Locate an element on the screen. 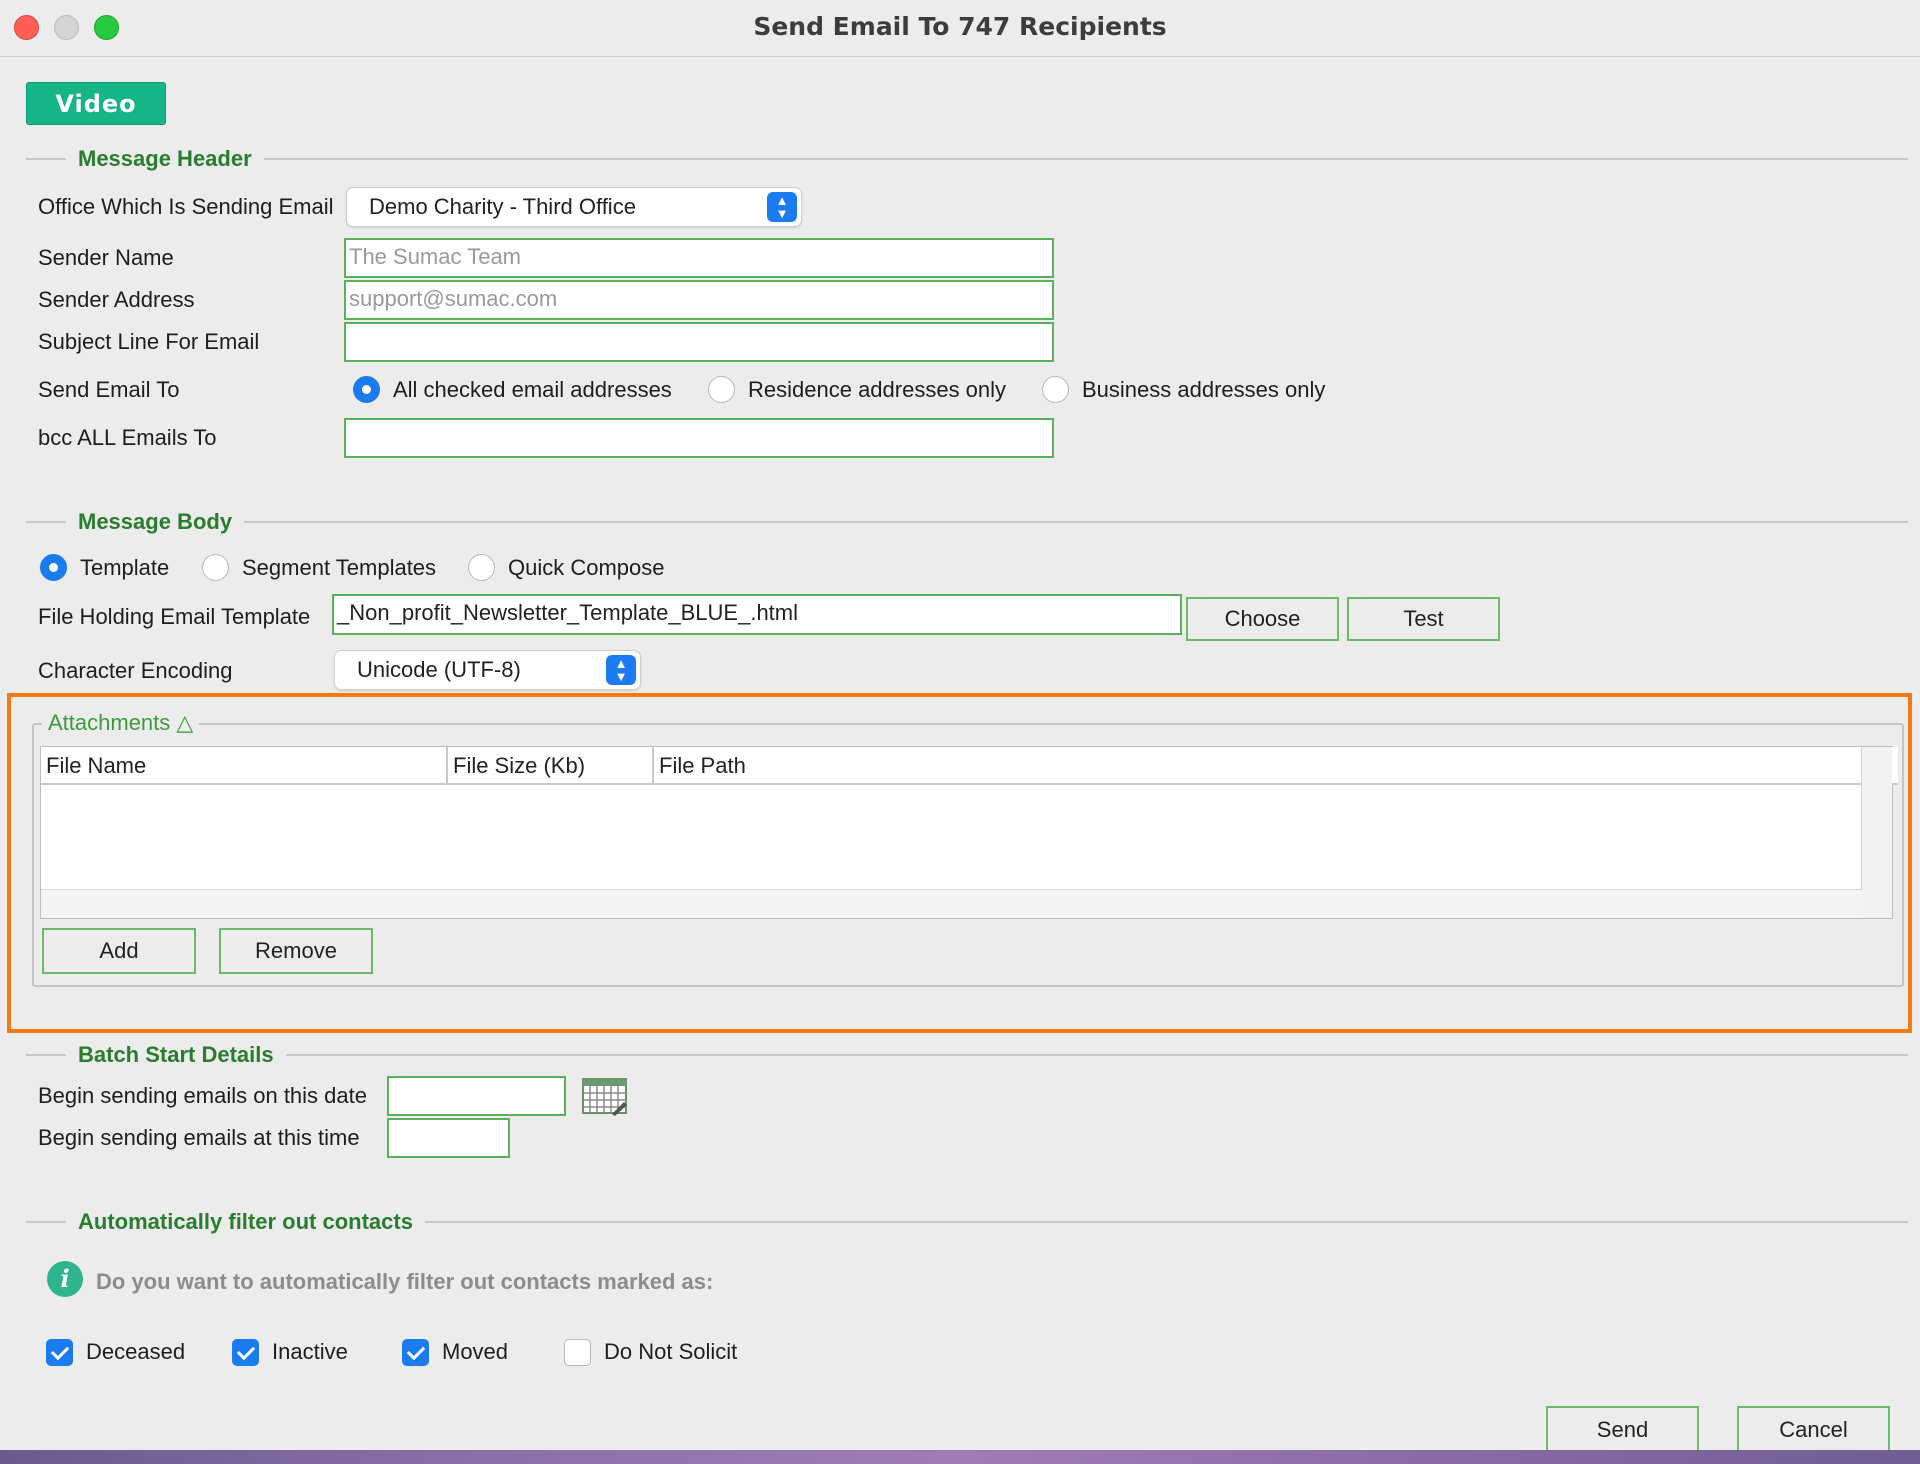 Image resolution: width=1920 pixels, height=1464 pixels. send-to-business-radio is located at coordinates (1055, 389).